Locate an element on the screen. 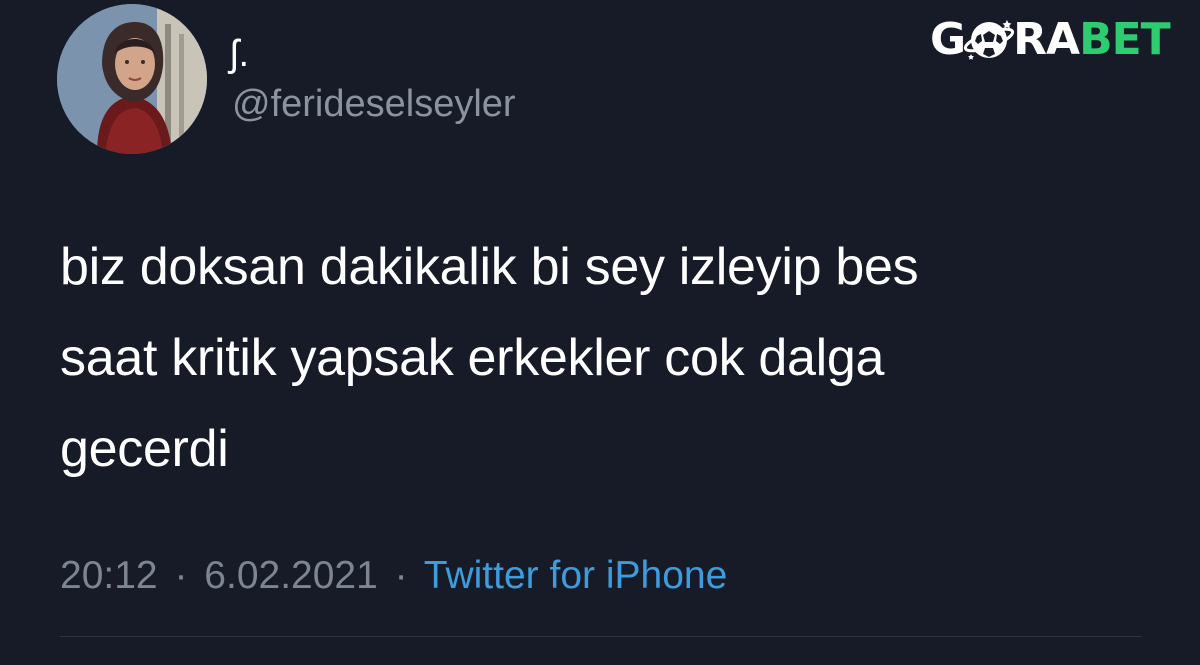  soccer-ball-icon is located at coordinates (989, 40).